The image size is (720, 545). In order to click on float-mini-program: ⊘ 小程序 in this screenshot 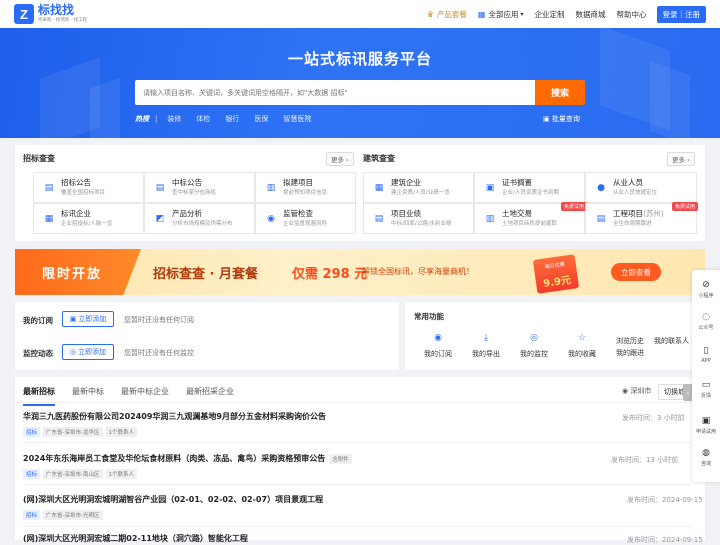, I will do `click(706, 289)`.